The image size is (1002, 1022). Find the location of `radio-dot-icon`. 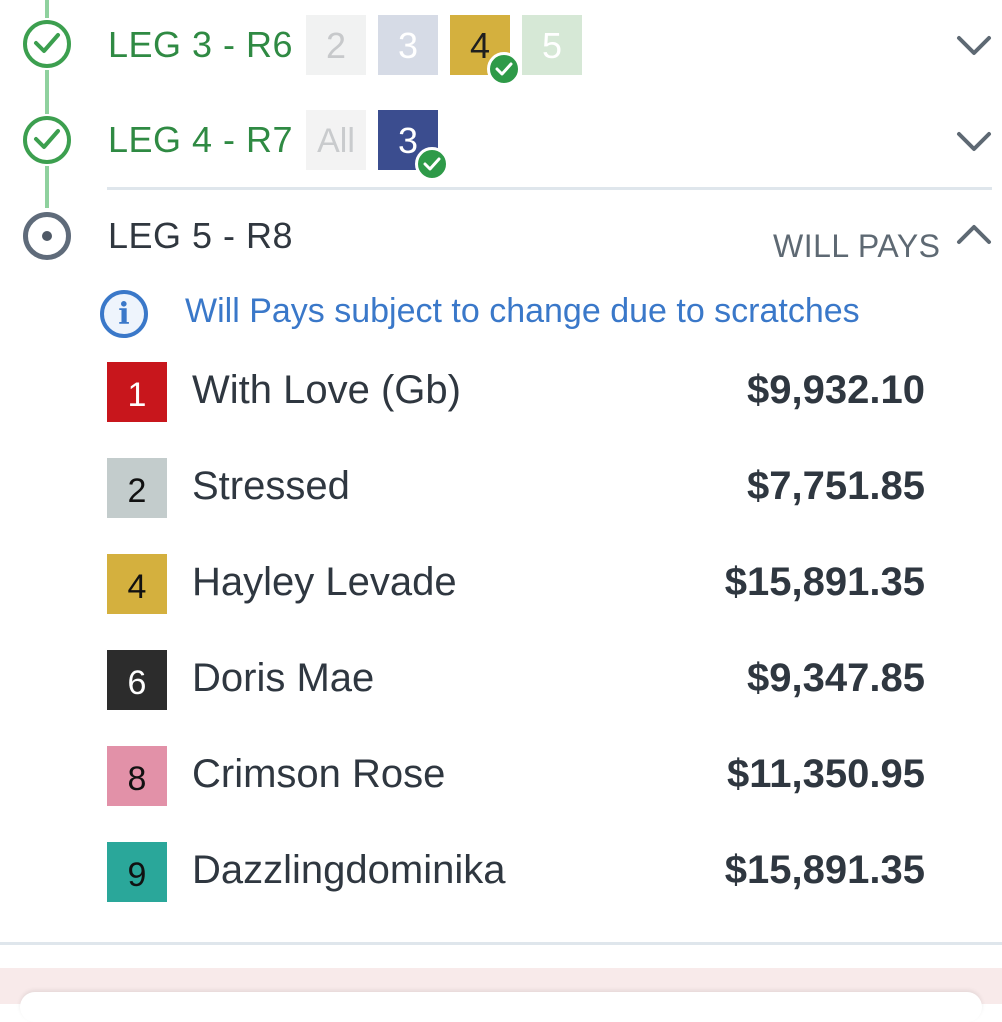

radio-dot-icon is located at coordinates (47, 236).